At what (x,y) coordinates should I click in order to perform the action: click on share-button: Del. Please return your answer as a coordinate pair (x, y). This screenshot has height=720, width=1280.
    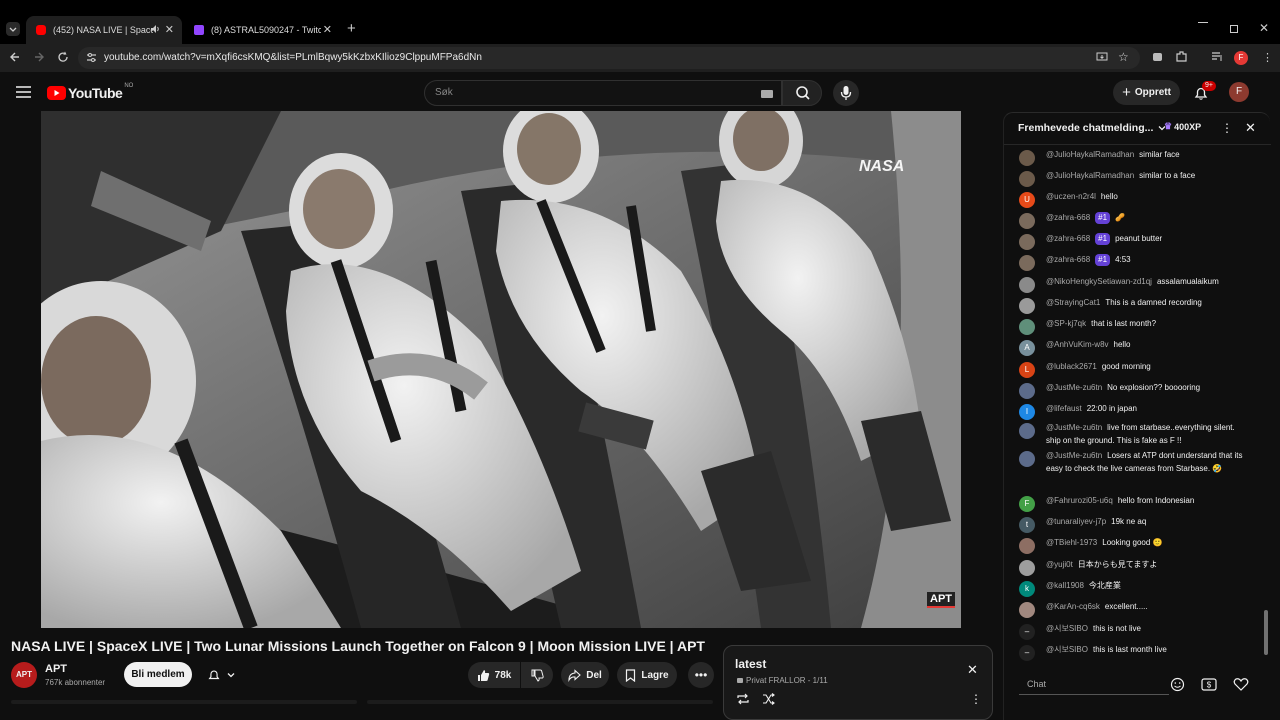
    Looking at the image, I should click on (585, 675).